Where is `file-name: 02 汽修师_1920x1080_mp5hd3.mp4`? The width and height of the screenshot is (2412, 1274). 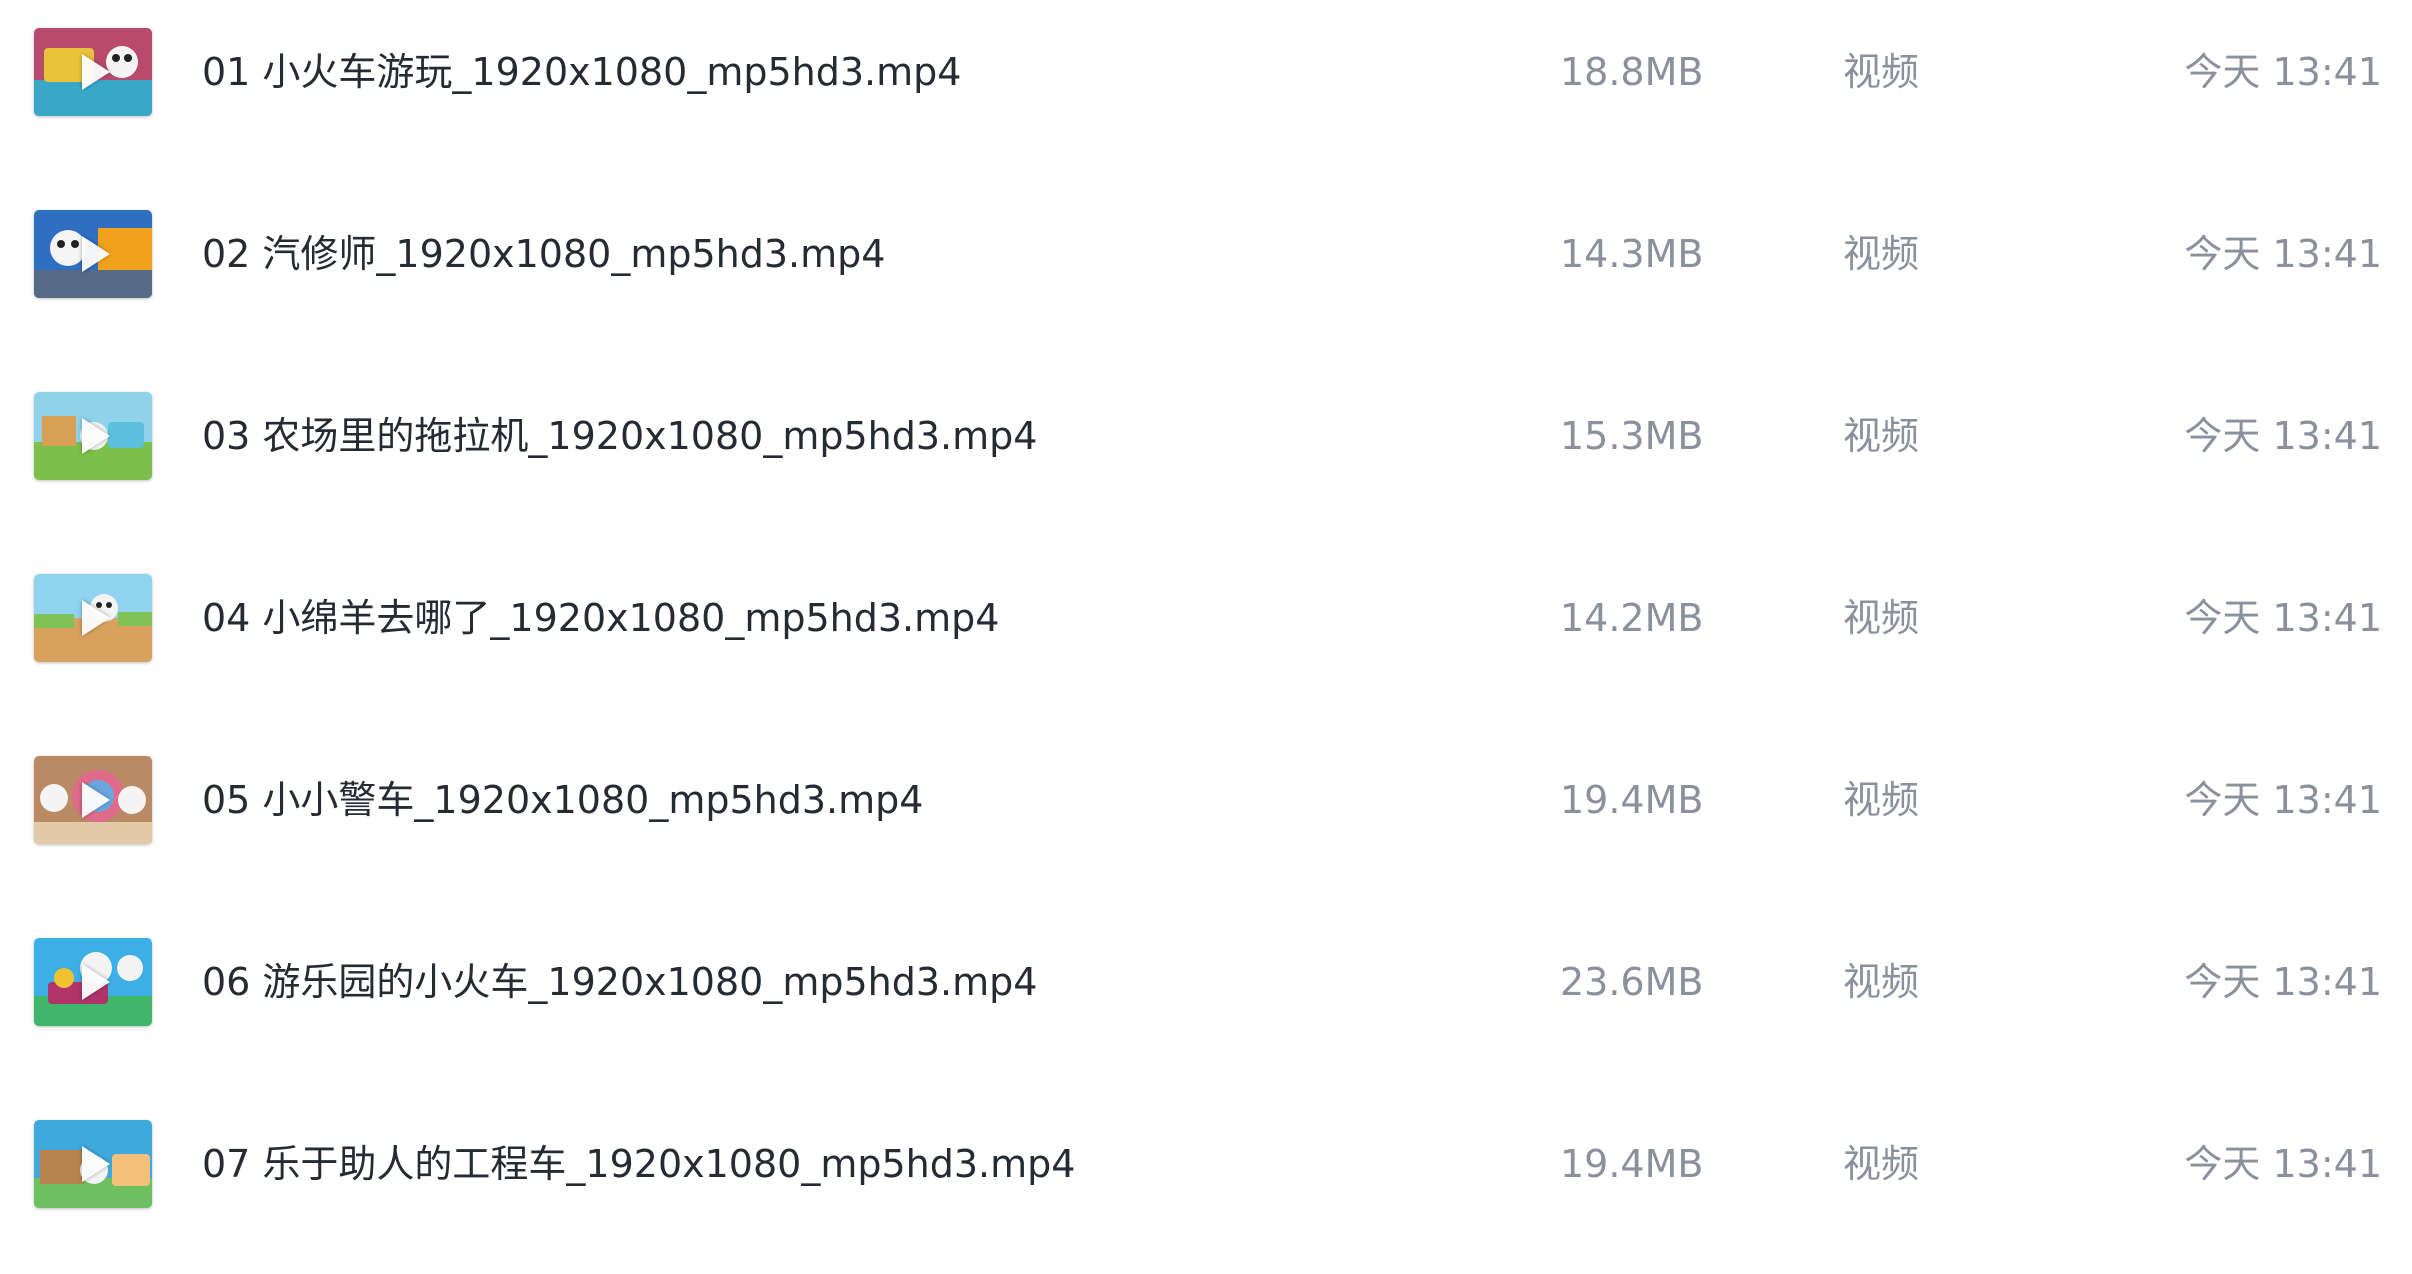
file-name: 02 汽修师_1920x1080_mp5hd3.mp4 is located at coordinates (543, 254).